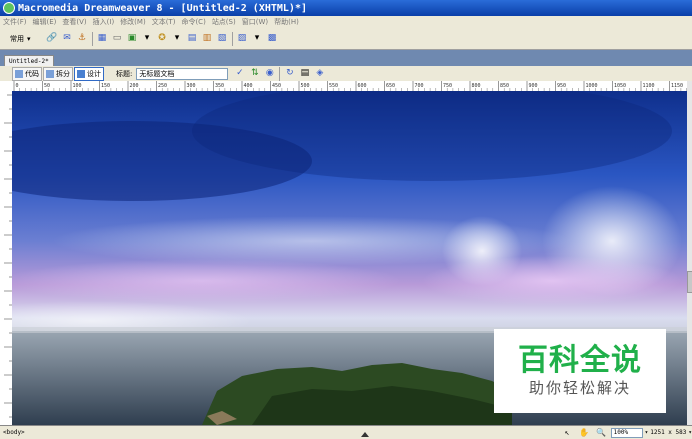  Describe the element at coordinates (32, 73) in the screenshot. I see `code-view-label: 代码` at that location.